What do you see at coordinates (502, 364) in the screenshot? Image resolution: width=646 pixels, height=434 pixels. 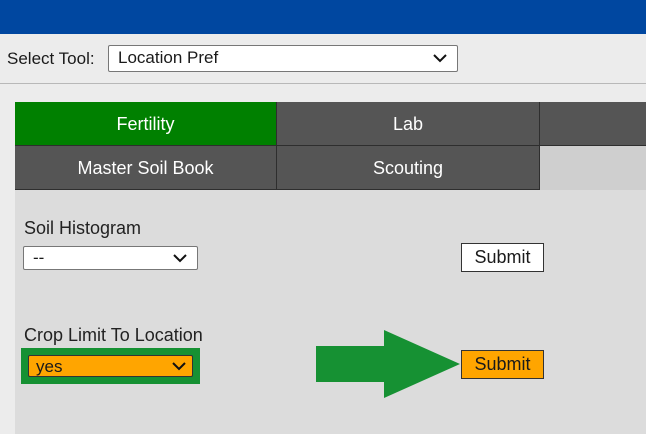 I see `crop-limit-submit-button: Submit` at bounding box center [502, 364].